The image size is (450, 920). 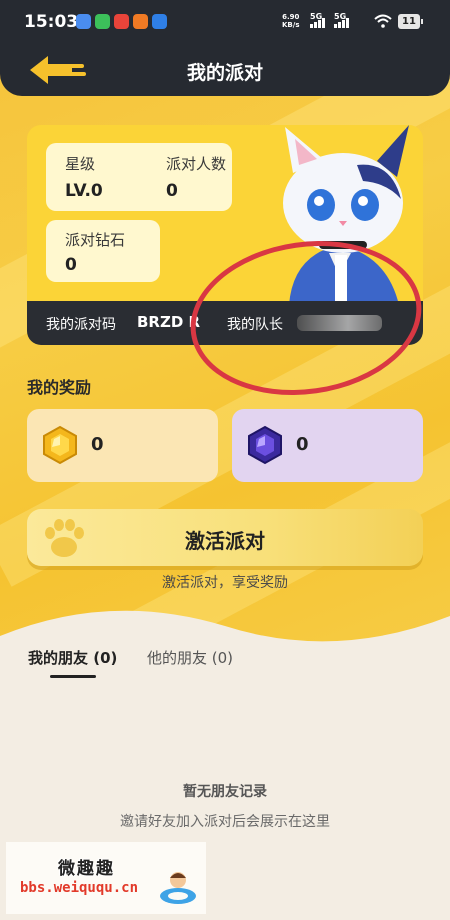 I want to click on page-title: 我的派对, so click(x=224, y=73).